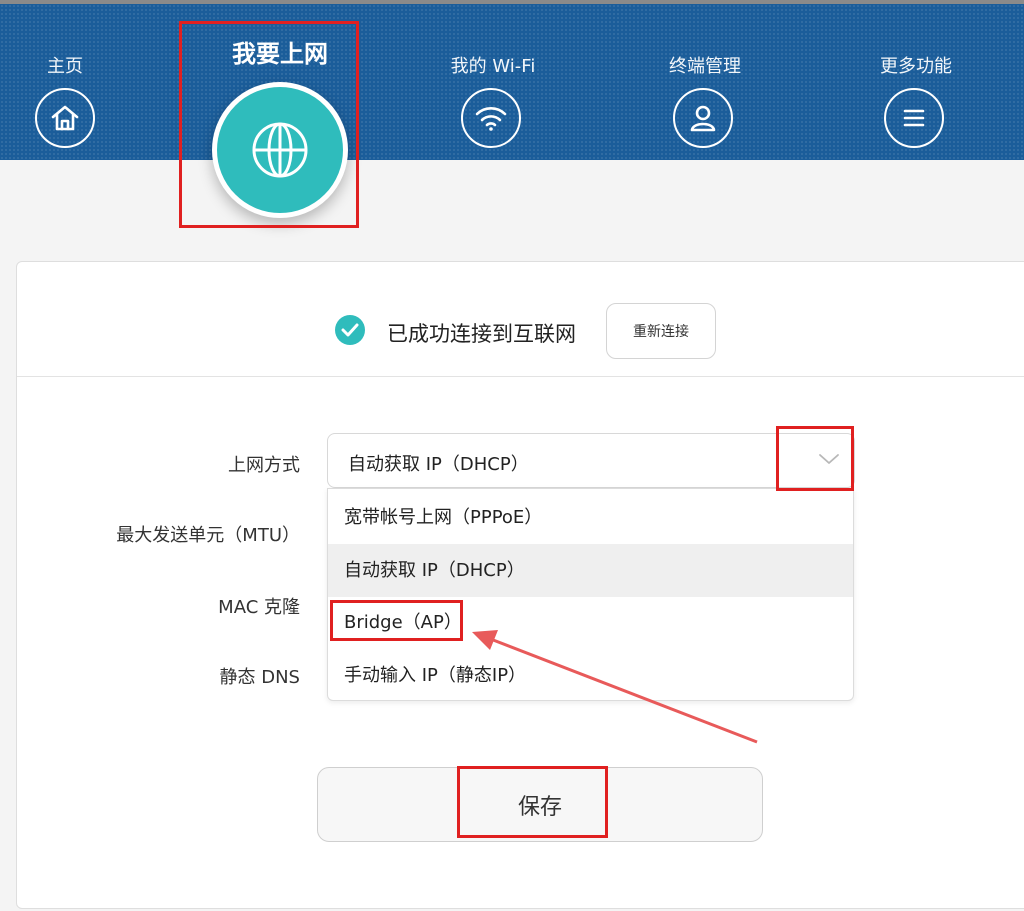 The height and width of the screenshot is (911, 1024). Describe the element at coordinates (916, 66) in the screenshot. I see `nav-more-label: 更多功能` at that location.